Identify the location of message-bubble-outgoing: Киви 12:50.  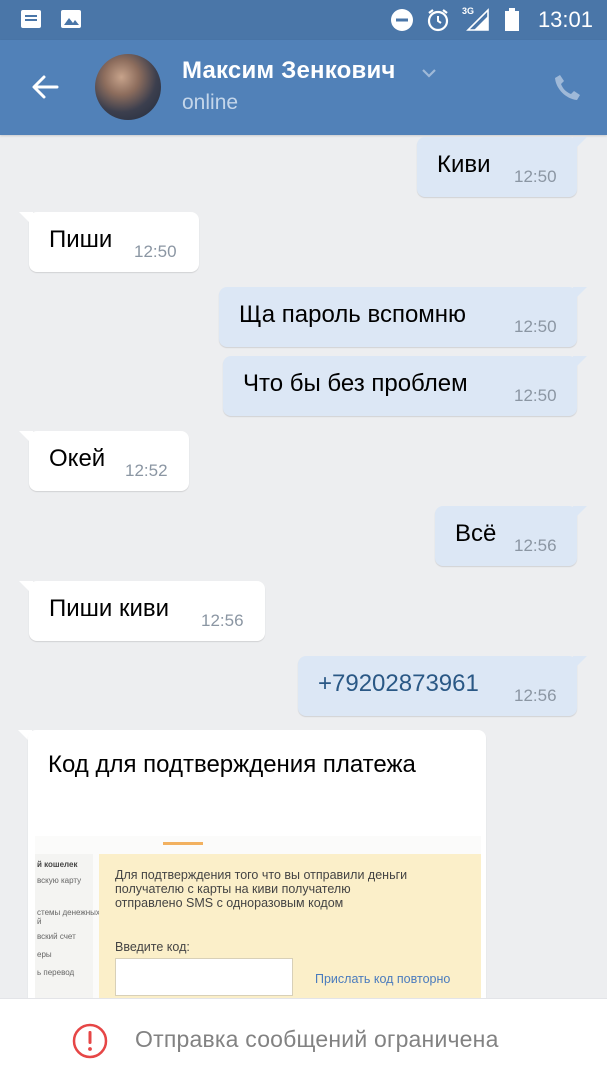
(502, 167).